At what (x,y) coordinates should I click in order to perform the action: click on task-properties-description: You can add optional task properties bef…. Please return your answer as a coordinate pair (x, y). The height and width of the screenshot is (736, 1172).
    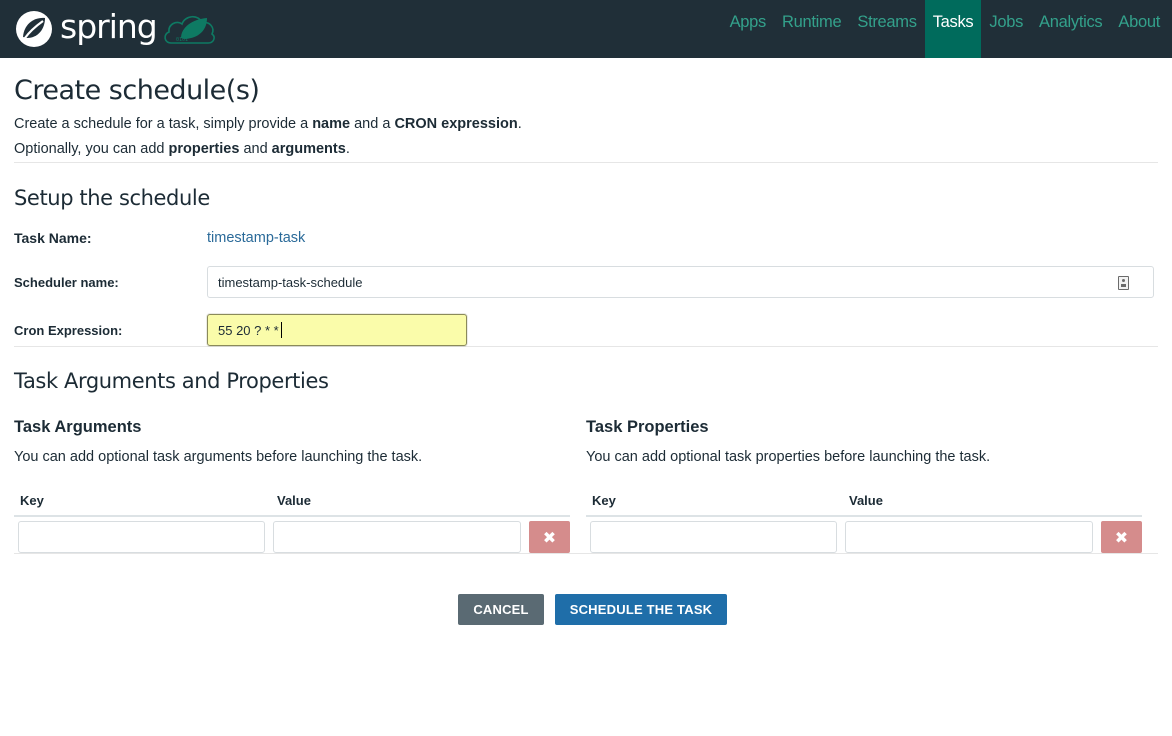
    Looking at the image, I should click on (788, 457).